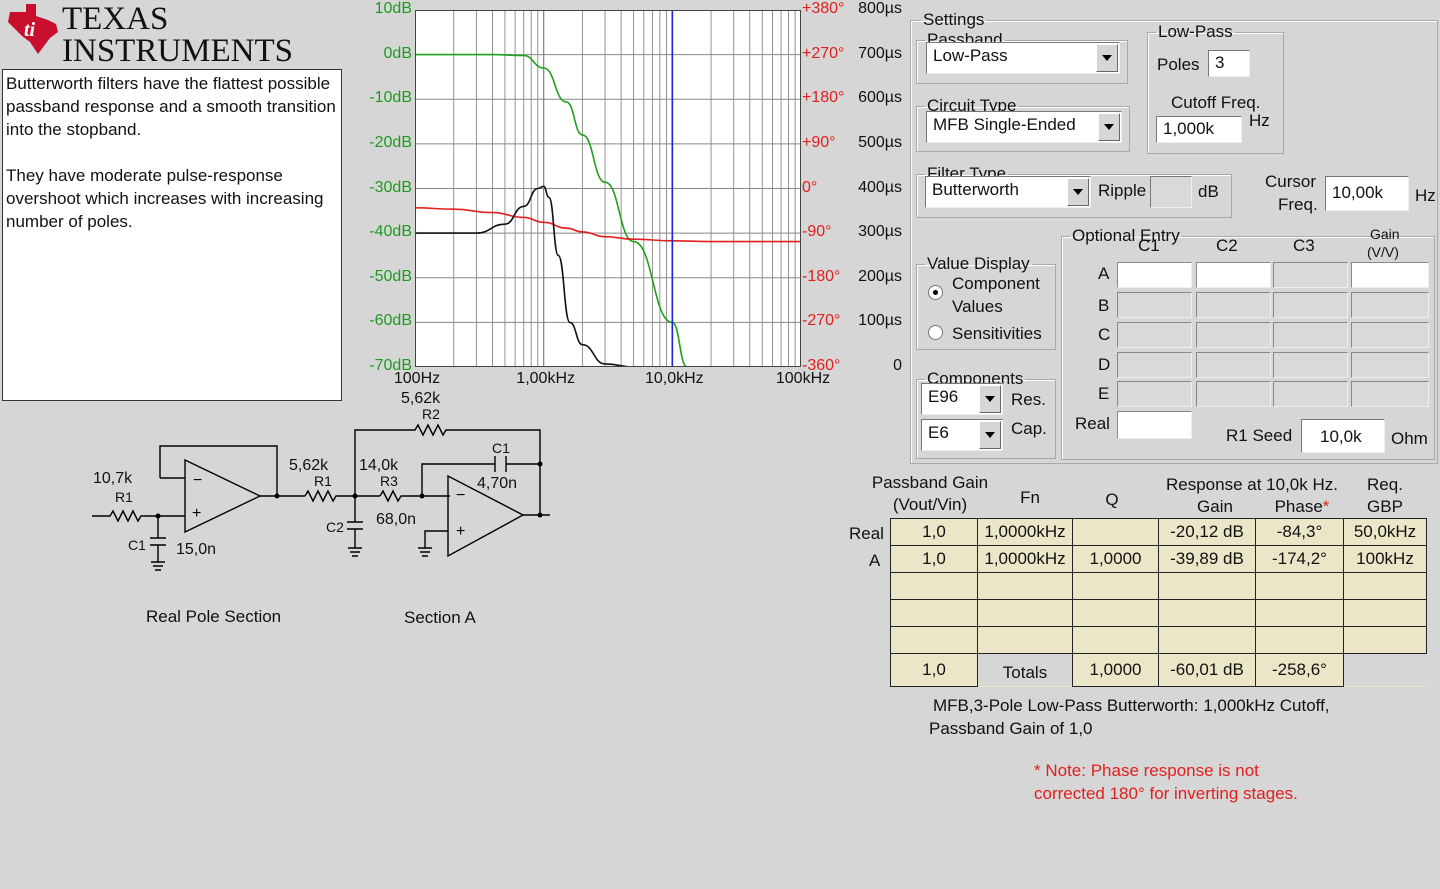  What do you see at coordinates (954, 19) in the screenshot?
I see `settings-legend: Settings` at bounding box center [954, 19].